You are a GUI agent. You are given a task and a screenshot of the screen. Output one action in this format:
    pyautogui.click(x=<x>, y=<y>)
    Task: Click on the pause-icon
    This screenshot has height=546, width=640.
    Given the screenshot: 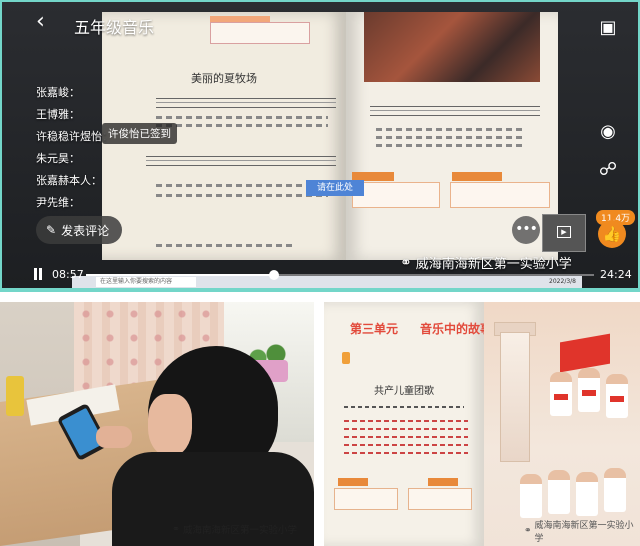 What is the action you would take?
    pyautogui.click(x=38, y=275)
    